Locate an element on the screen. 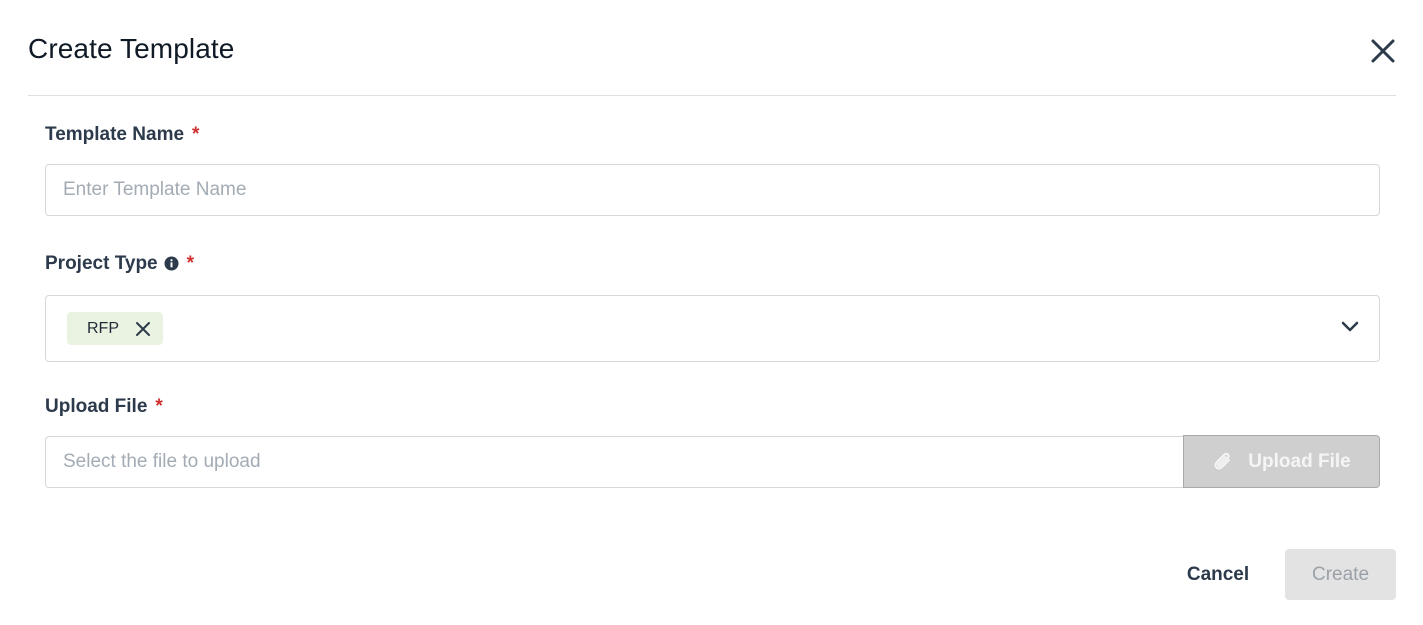 Image resolution: width=1423 pixels, height=625 pixels. project-type-label: Project Type * is located at coordinates (119, 264).